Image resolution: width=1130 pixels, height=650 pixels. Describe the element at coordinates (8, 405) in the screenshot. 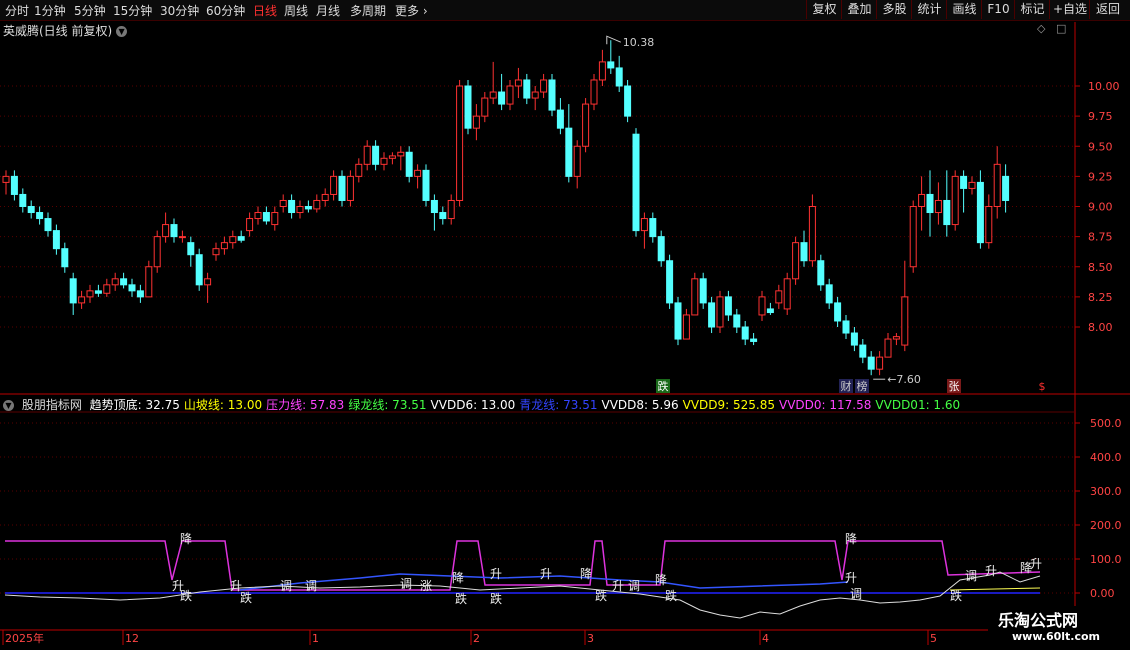

I see `chevron-down-icon: ▼` at that location.